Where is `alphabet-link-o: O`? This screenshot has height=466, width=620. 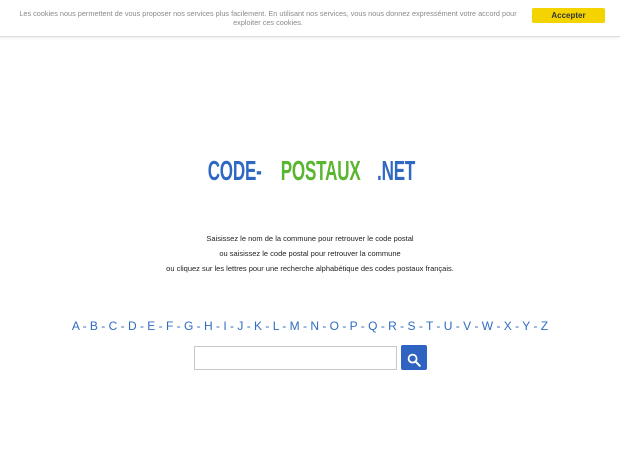 alphabet-link-o: O is located at coordinates (334, 326).